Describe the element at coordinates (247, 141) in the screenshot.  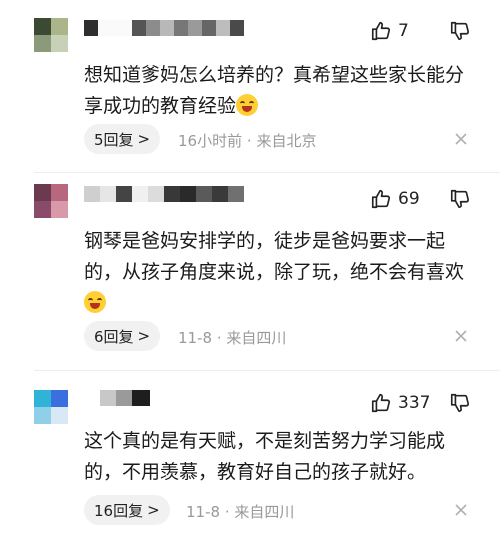
I see `comment-meta: 16小时前 · 来自北京` at that location.